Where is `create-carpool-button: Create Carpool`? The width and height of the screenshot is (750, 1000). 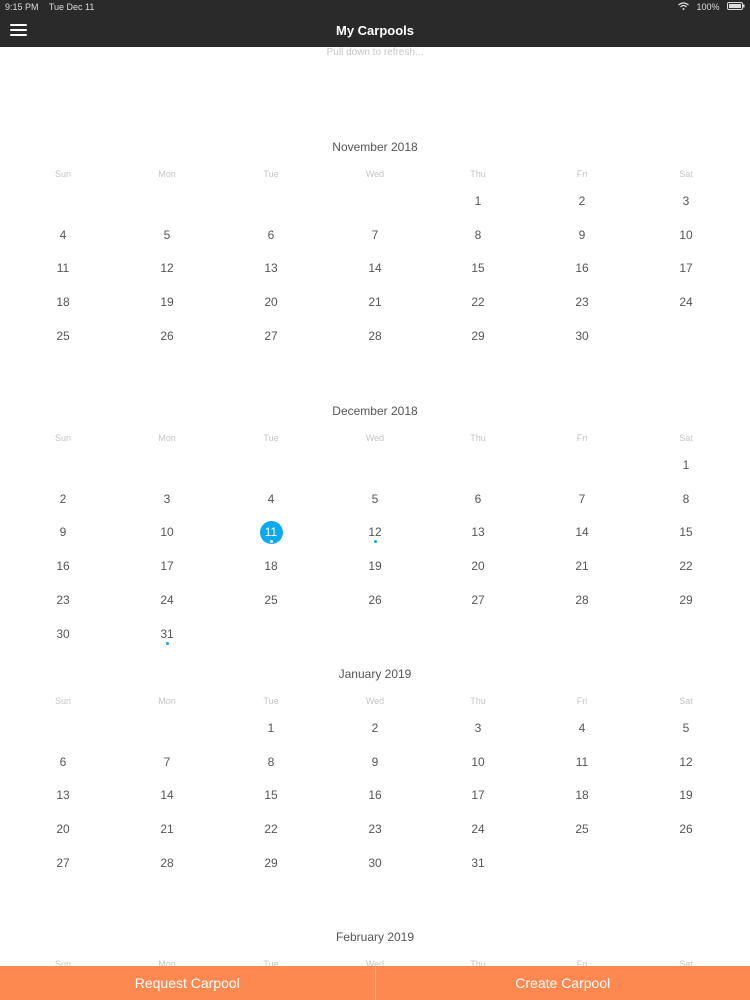
create-carpool-button: Create Carpool is located at coordinates (563, 983).